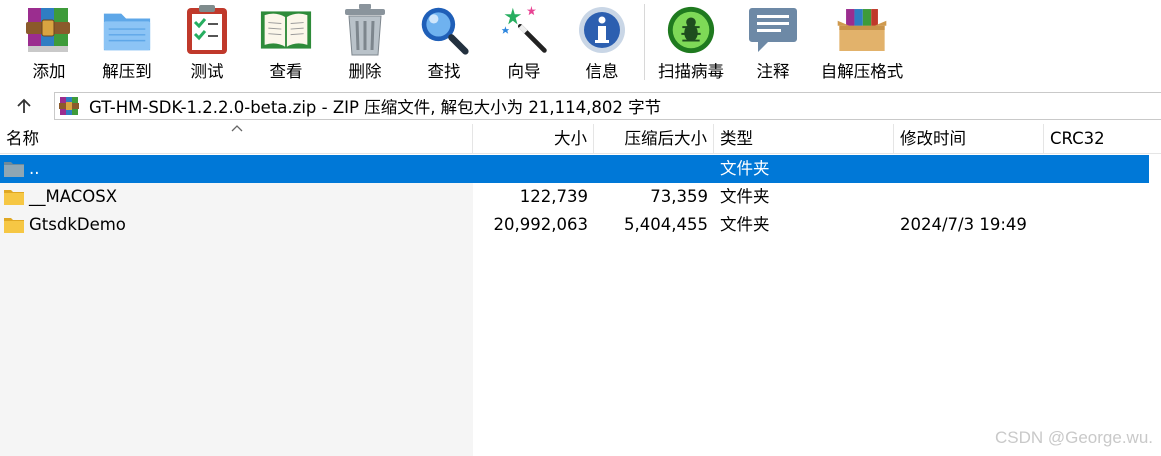  I want to click on column-name-label: 名称, so click(22, 138).